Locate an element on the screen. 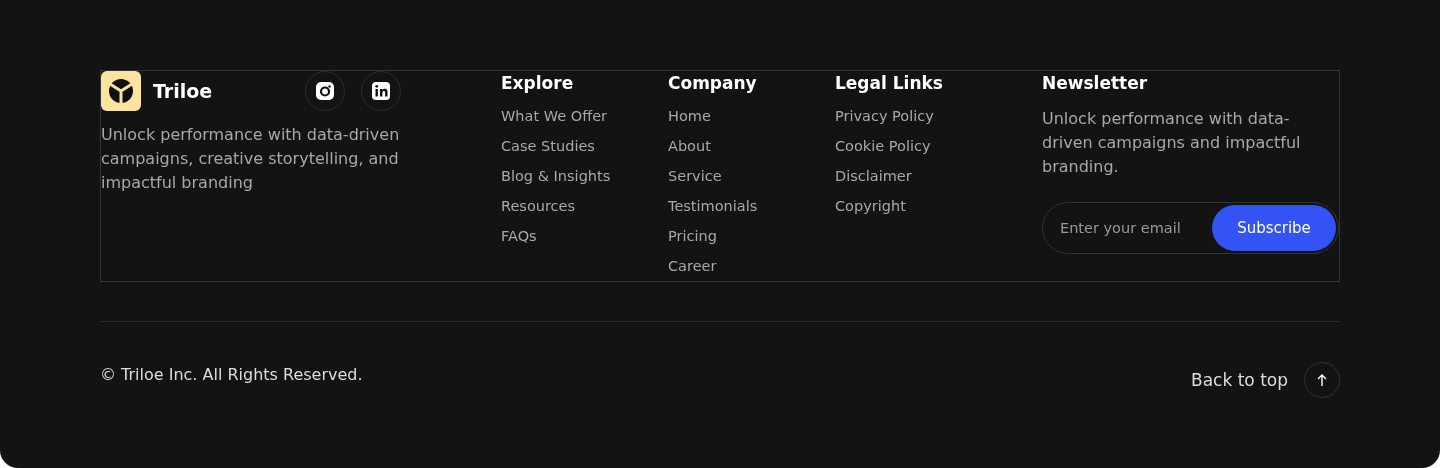 The height and width of the screenshot is (468, 1440). column-heading: Explore is located at coordinates (537, 83).